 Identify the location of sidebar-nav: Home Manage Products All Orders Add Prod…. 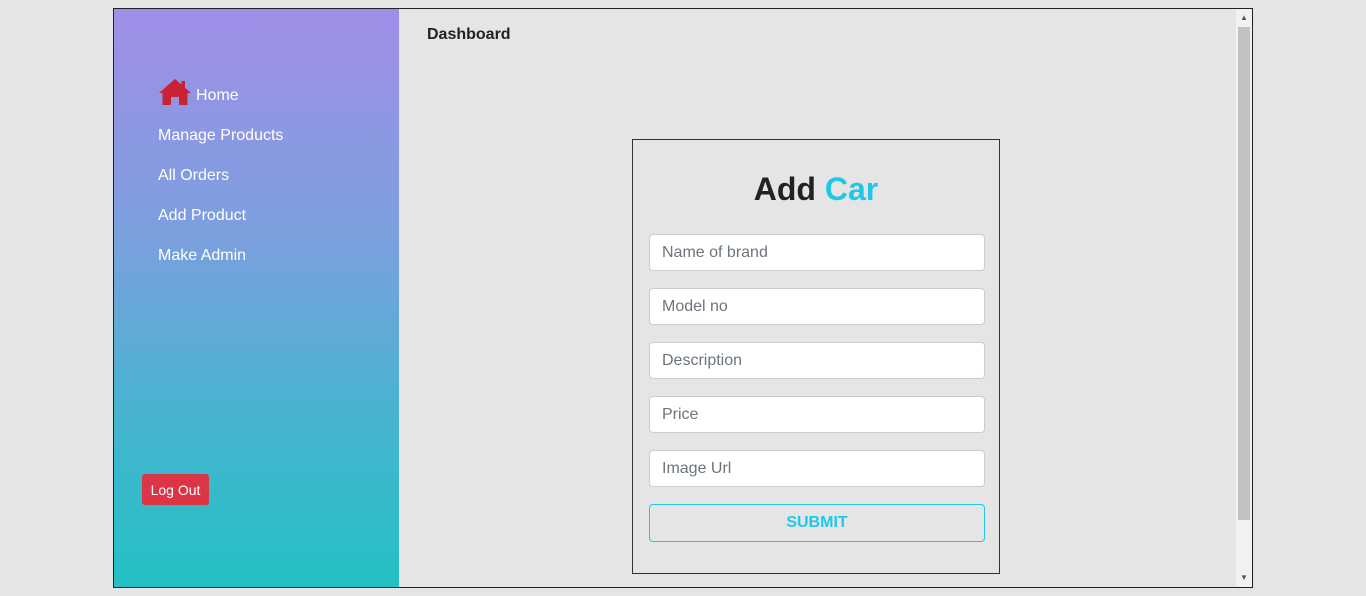
(220, 166).